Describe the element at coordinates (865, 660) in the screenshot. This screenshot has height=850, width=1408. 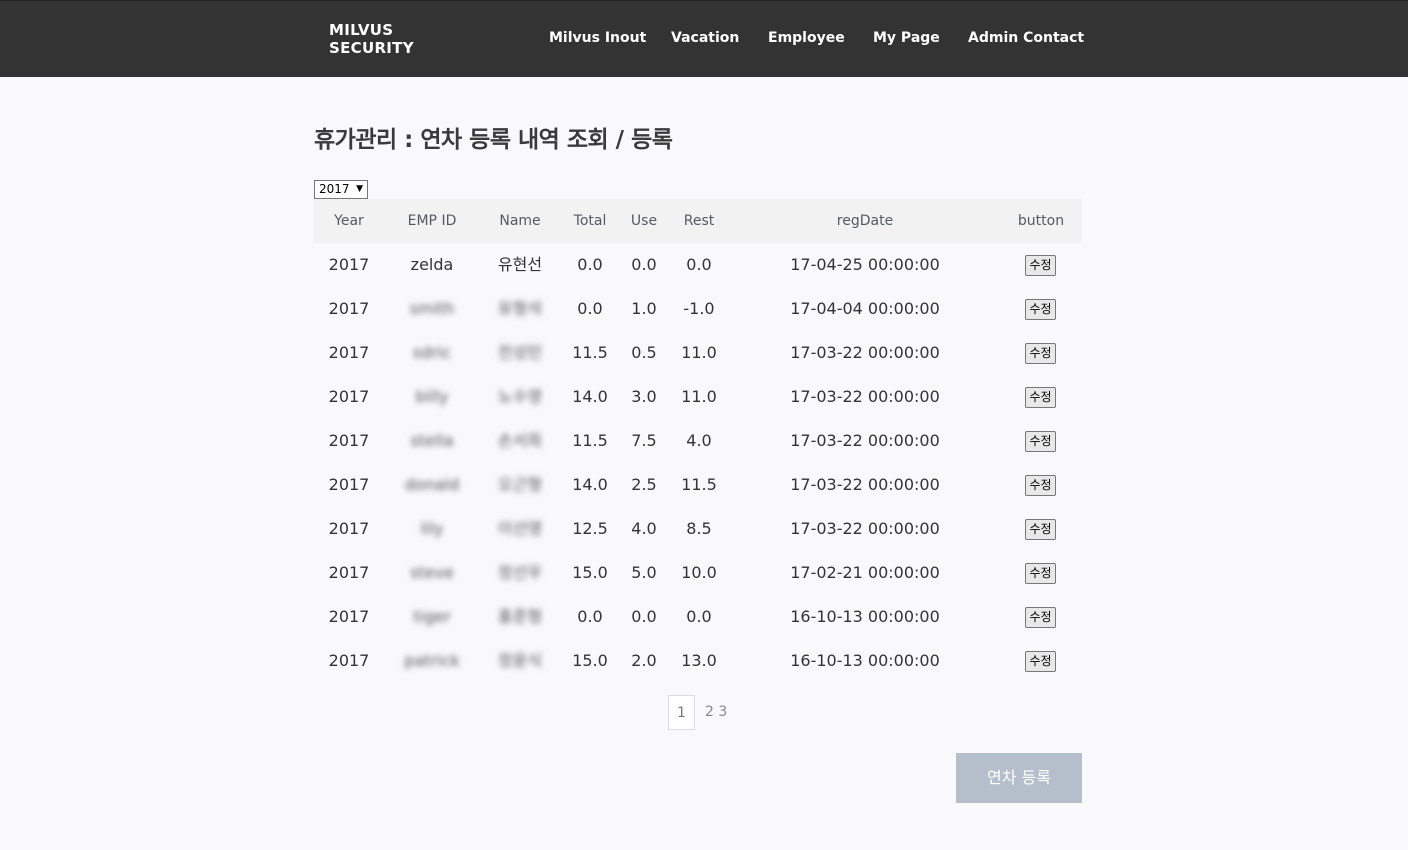
I see `cell-regdate: 16-10-13 00:00:00` at that location.